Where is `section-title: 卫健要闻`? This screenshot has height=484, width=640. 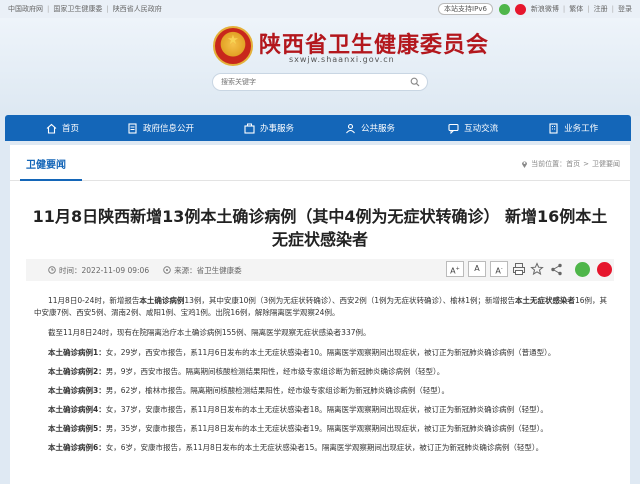 section-title: 卫健要闻 is located at coordinates (46, 165).